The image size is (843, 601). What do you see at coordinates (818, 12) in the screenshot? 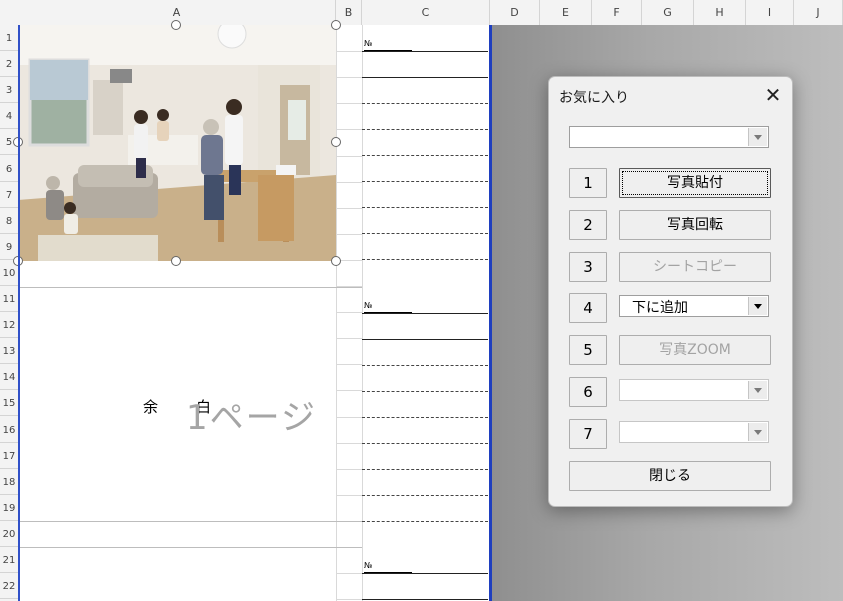
I see `column-header-j: J` at bounding box center [818, 12].